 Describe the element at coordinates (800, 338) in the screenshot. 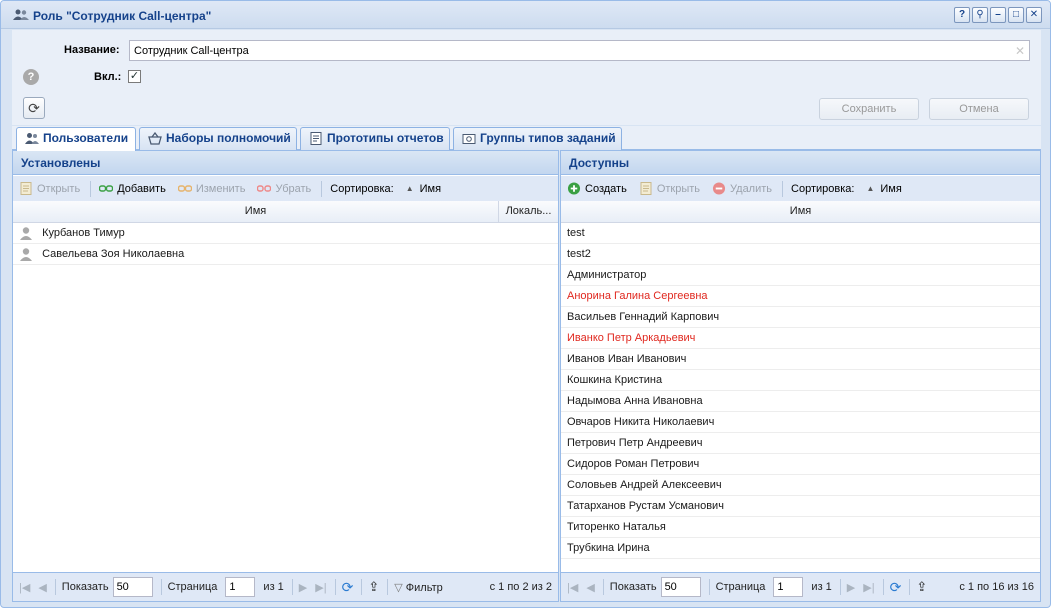

I see `table-row: Иванко Петр Аркадьевич` at that location.